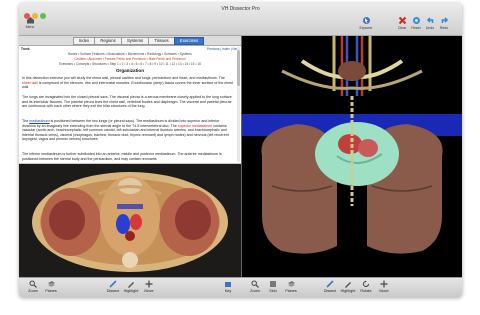 The image size is (480, 315). I want to click on superior-mediastinum-link: superior mediastinum, so click(195, 126).